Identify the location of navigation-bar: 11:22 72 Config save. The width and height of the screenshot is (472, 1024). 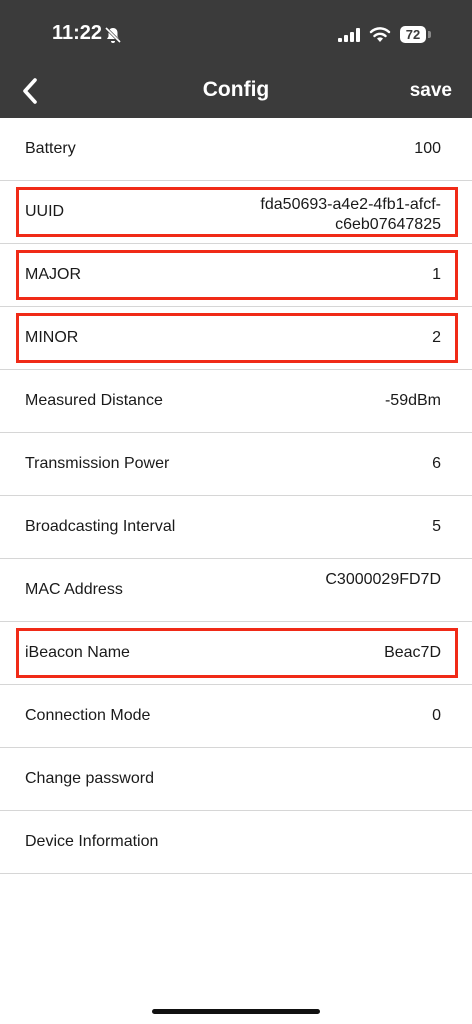
(236, 59).